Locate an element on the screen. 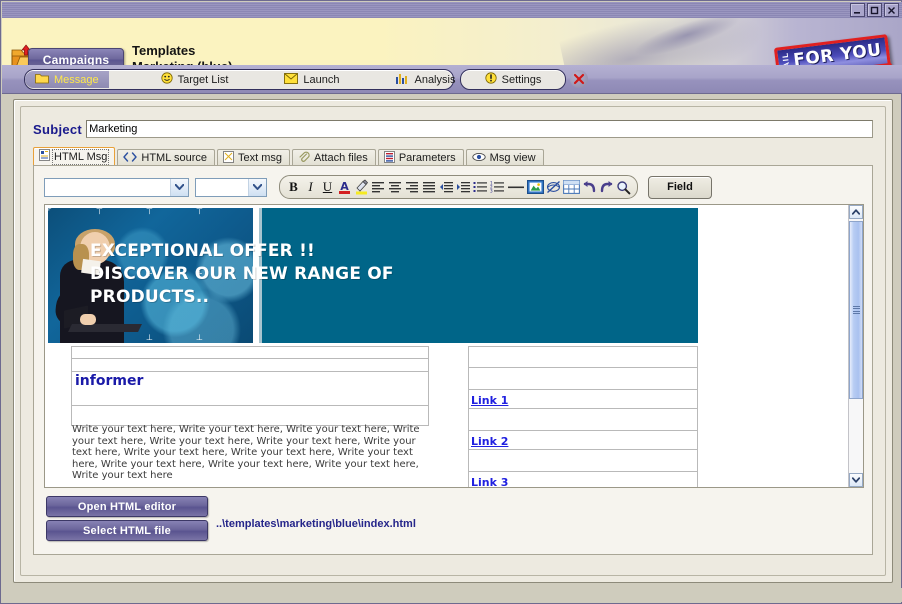 This screenshot has height=604, width=902. email-link-3: Link 3 is located at coordinates (489, 481).